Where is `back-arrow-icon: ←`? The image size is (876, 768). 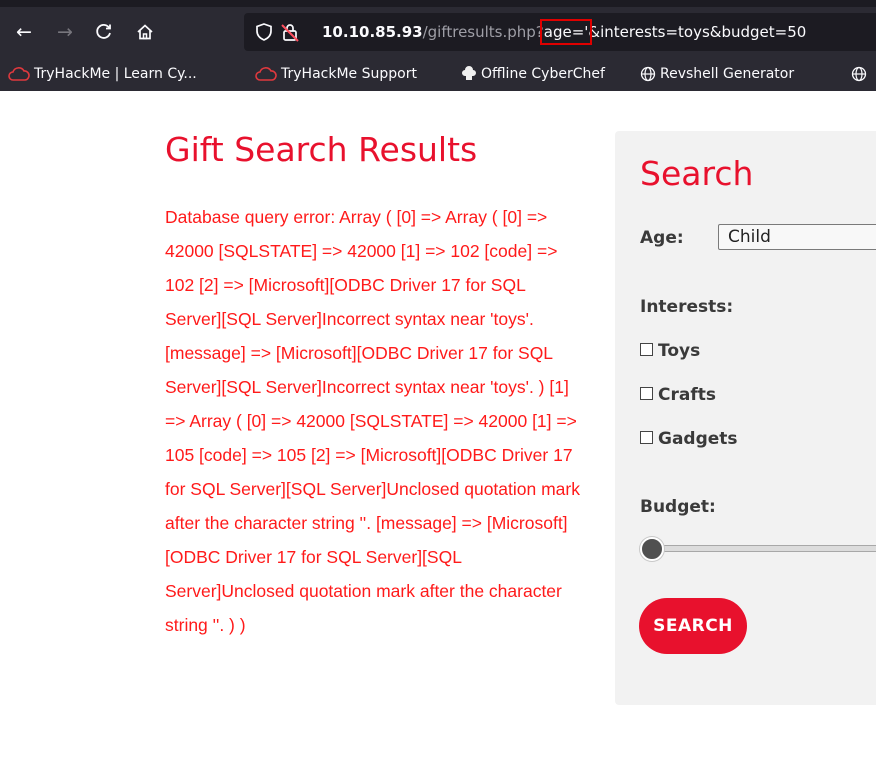 back-arrow-icon: ← is located at coordinates (24, 32).